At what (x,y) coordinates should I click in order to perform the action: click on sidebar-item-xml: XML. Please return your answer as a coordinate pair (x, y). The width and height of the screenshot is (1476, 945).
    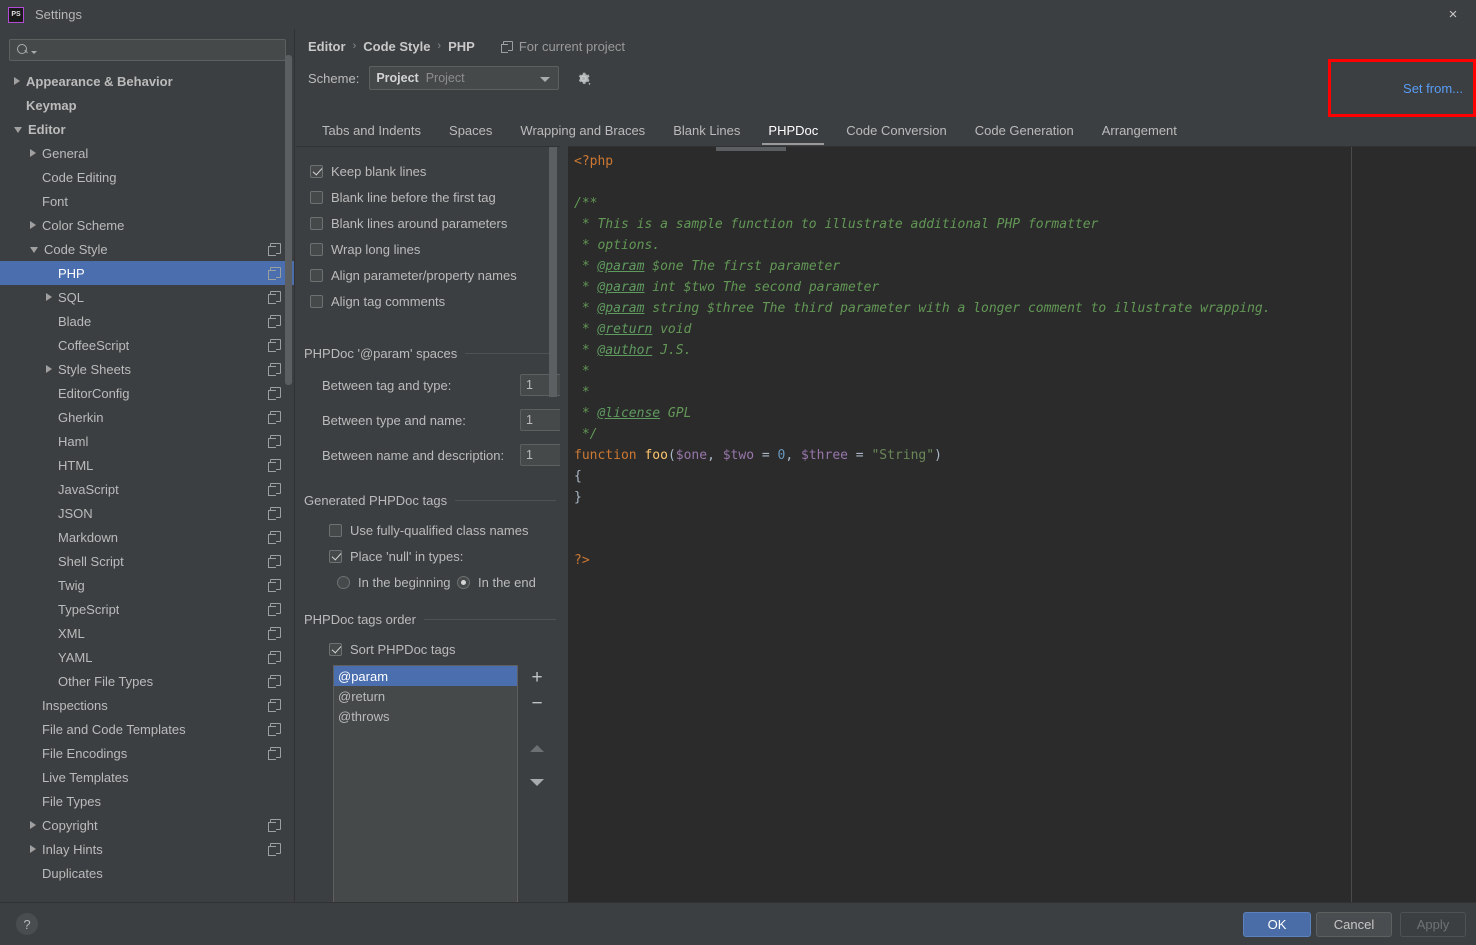
    Looking at the image, I should click on (147, 633).